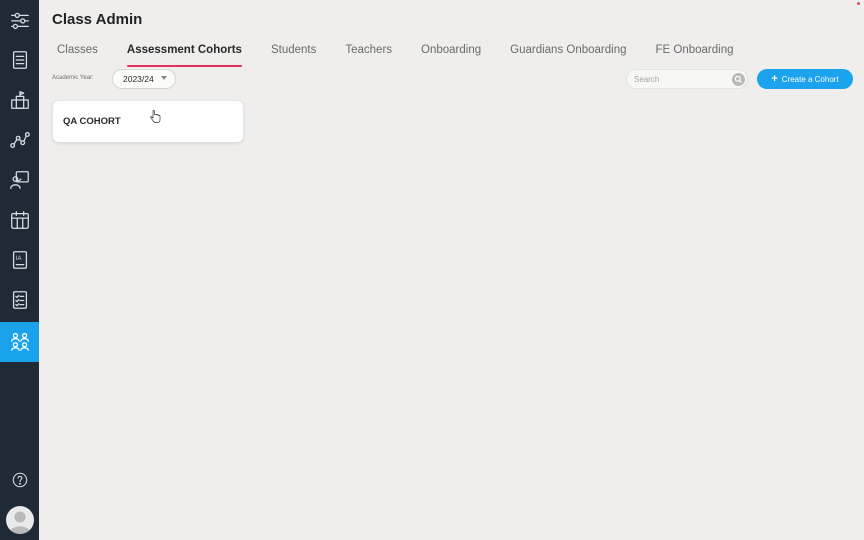 This screenshot has height=540, width=864. I want to click on sidebar-item-ia: IA, so click(19, 260).